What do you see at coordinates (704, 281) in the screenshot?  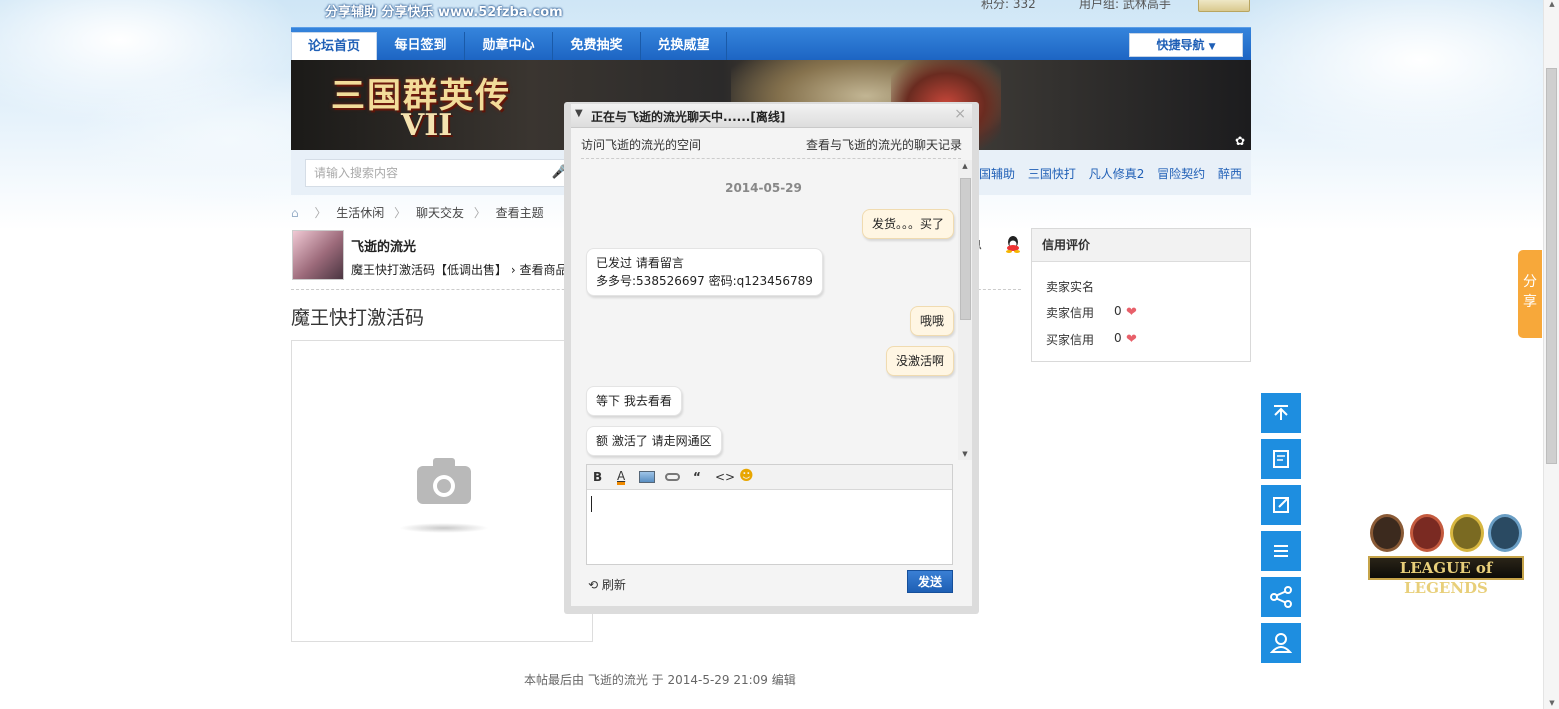 I see `message-text: 多多号:538526697 密码:q123456789` at bounding box center [704, 281].